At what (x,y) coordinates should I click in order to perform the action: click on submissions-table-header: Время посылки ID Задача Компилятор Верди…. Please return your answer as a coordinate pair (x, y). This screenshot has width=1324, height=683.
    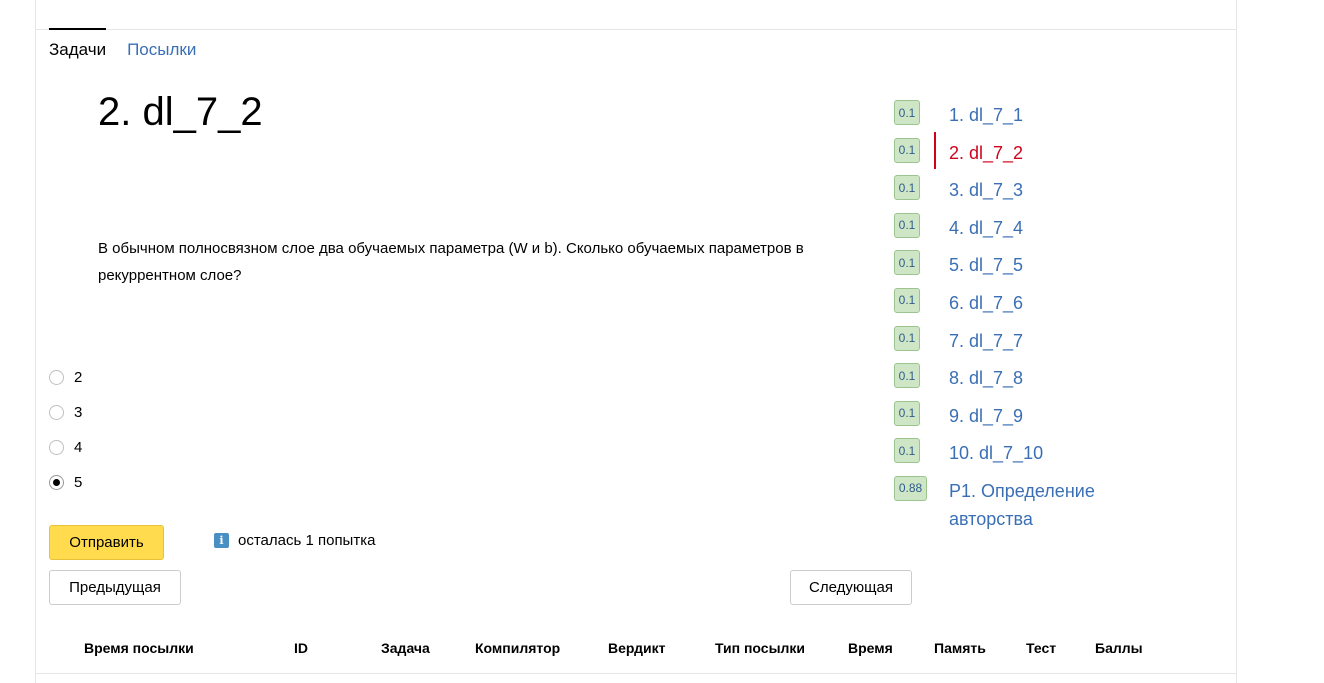
    Looking at the image, I should click on (636, 647).